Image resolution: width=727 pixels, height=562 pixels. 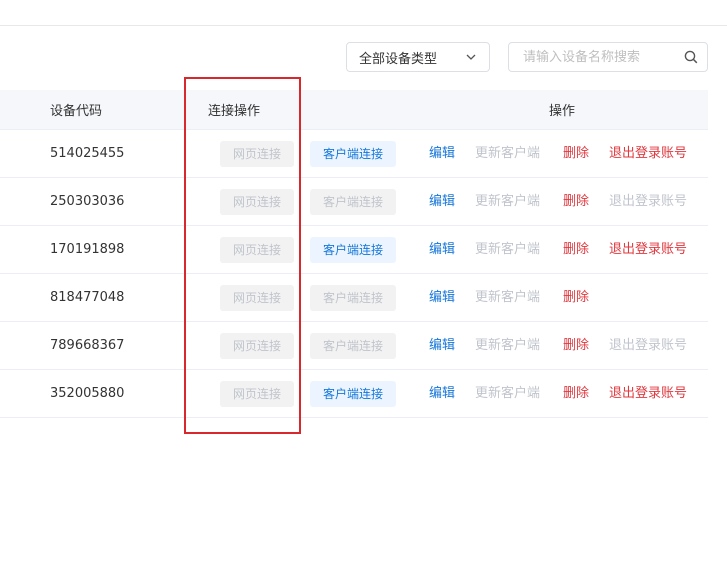 What do you see at coordinates (87, 153) in the screenshot?
I see `device-code-cell: 514025455` at bounding box center [87, 153].